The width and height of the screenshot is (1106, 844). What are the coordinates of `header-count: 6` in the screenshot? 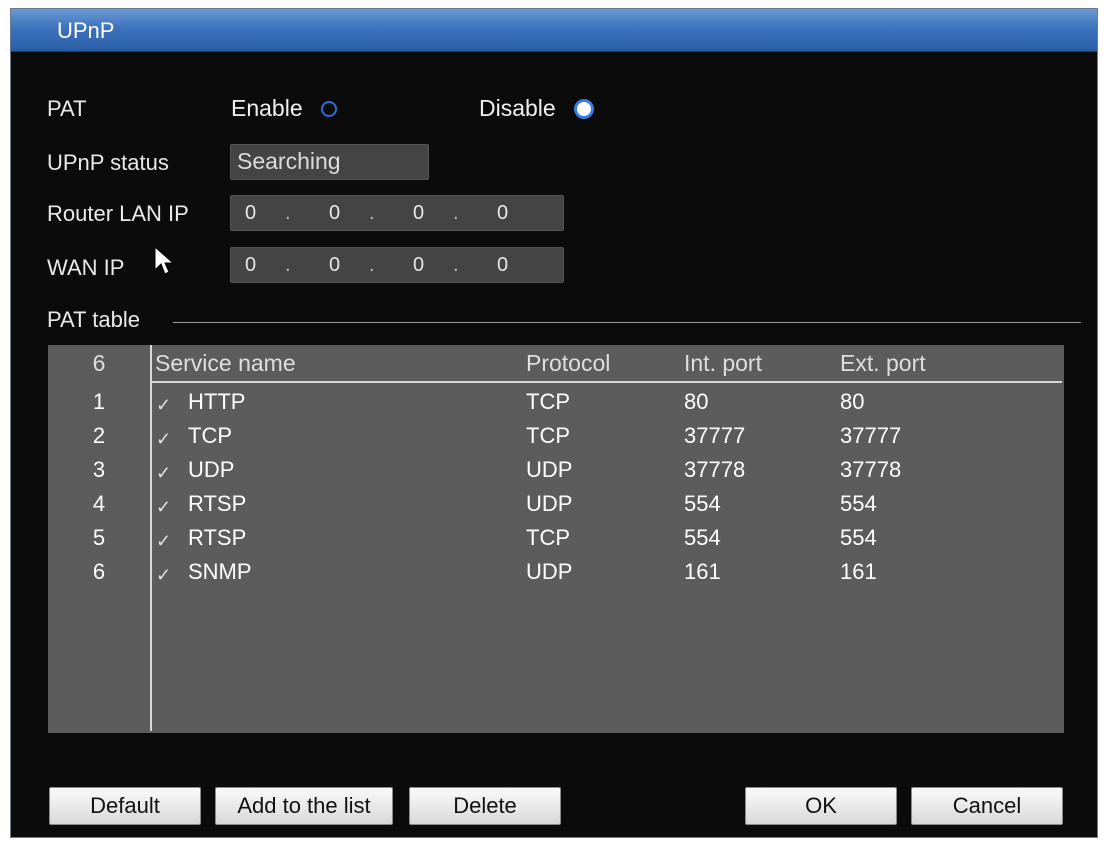 It's located at (99, 363).